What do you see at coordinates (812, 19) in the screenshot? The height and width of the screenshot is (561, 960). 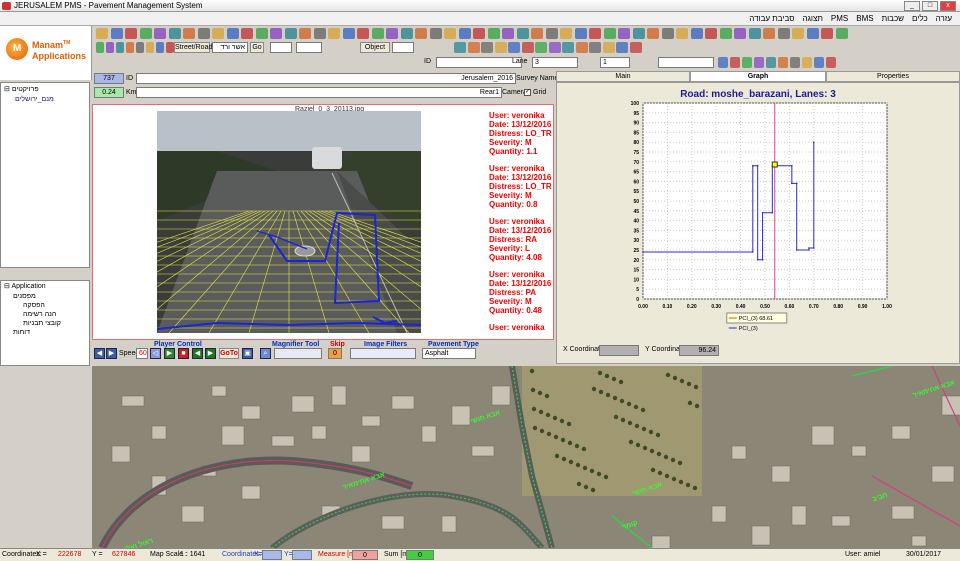 I see `menu-item-5: תצוגה` at bounding box center [812, 19].